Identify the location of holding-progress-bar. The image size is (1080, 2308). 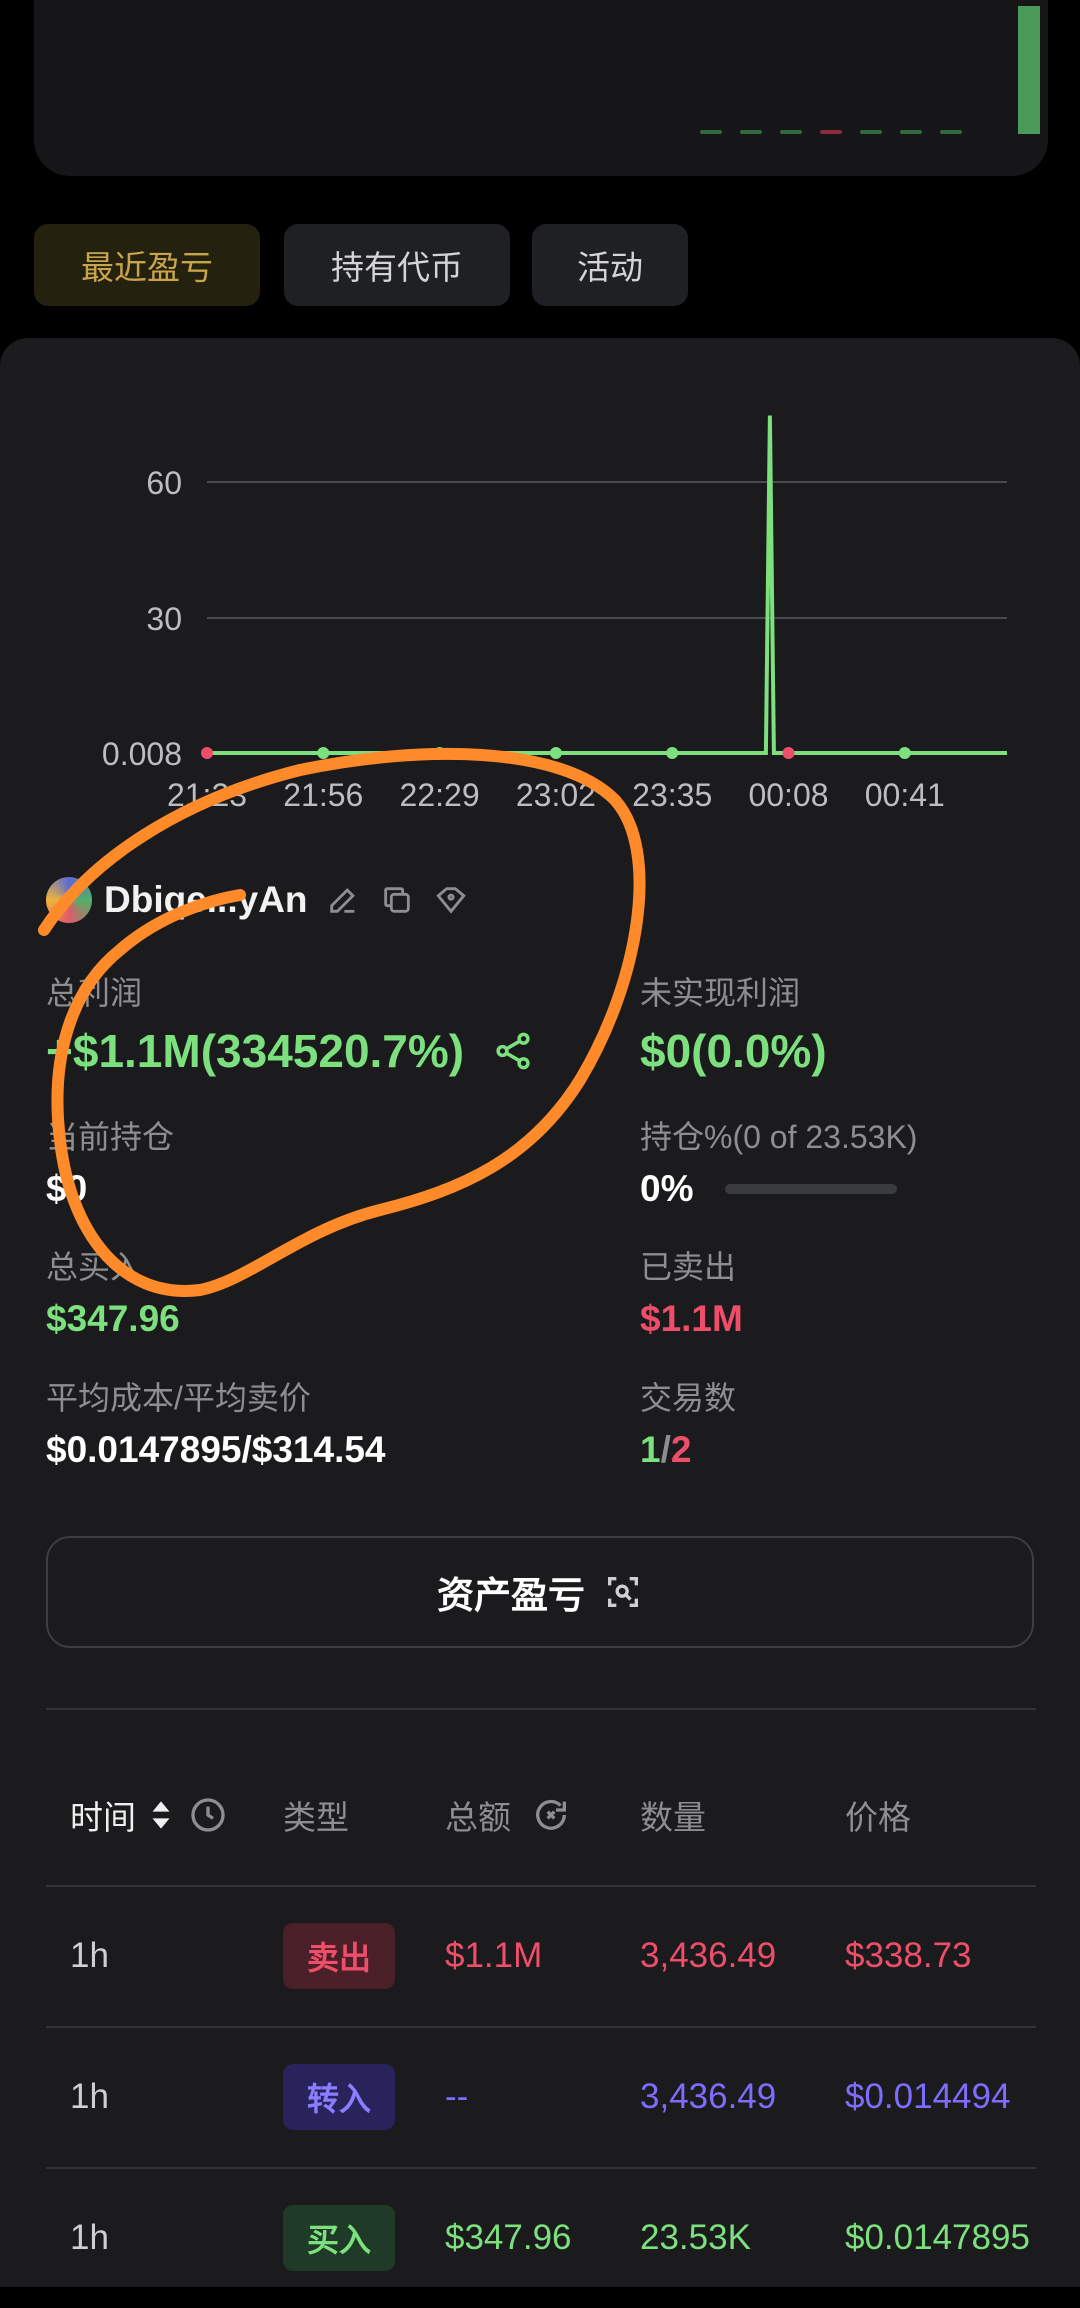
(811, 1189).